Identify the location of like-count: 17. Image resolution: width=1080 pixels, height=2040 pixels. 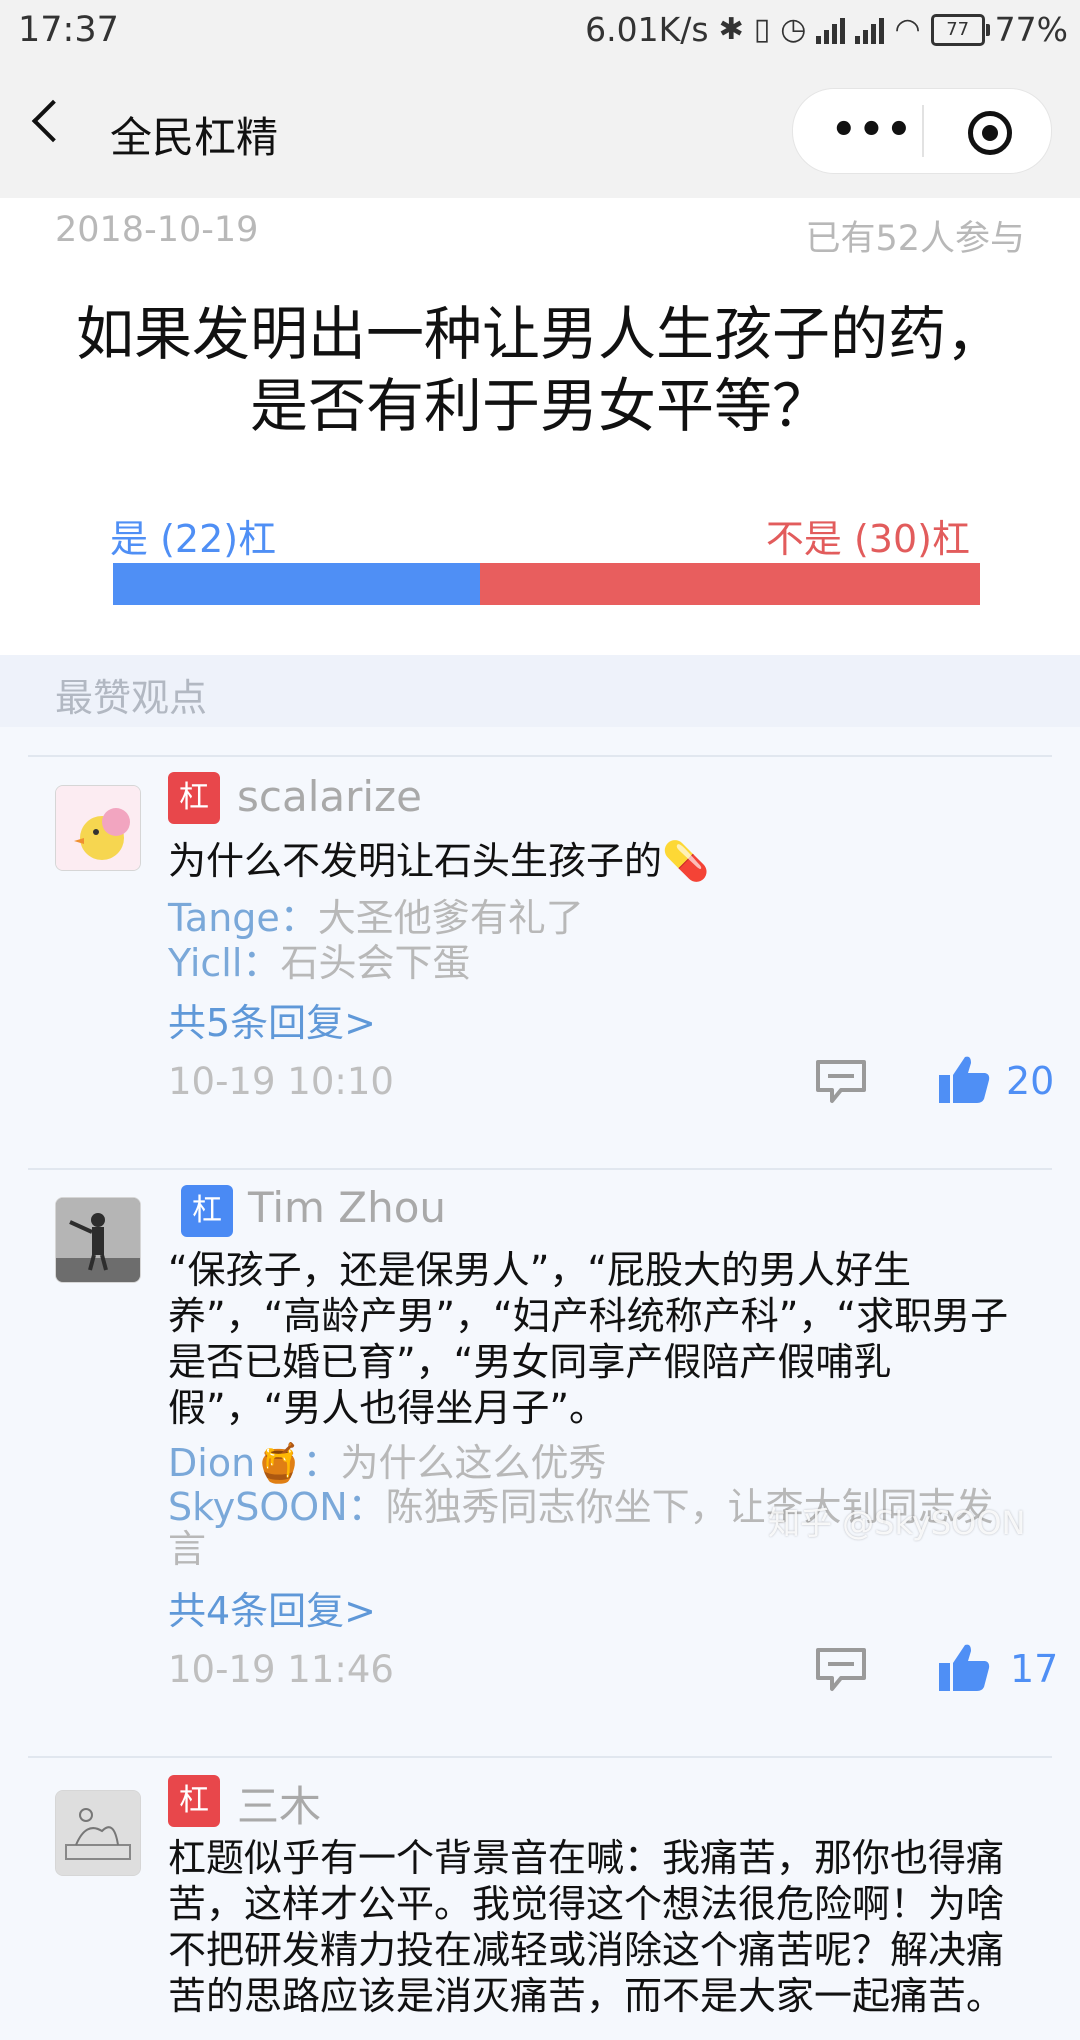
(1034, 1669).